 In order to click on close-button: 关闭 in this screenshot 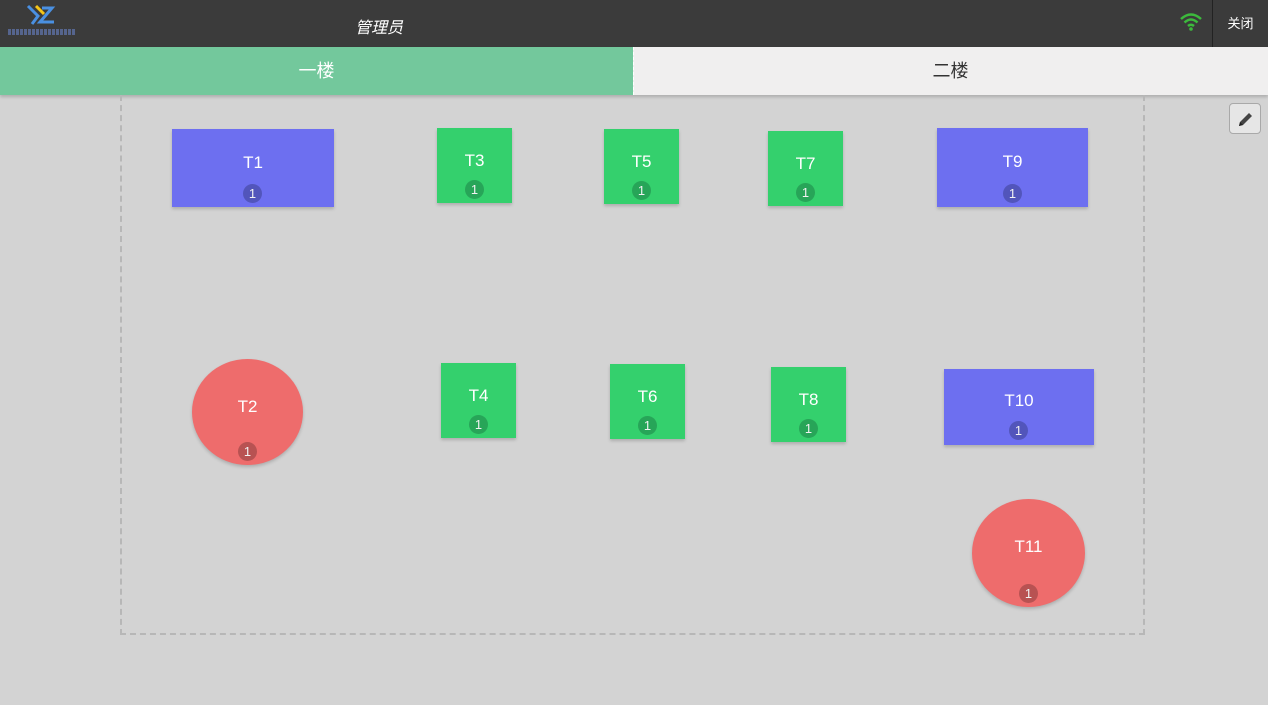, I will do `click(1240, 23)`.